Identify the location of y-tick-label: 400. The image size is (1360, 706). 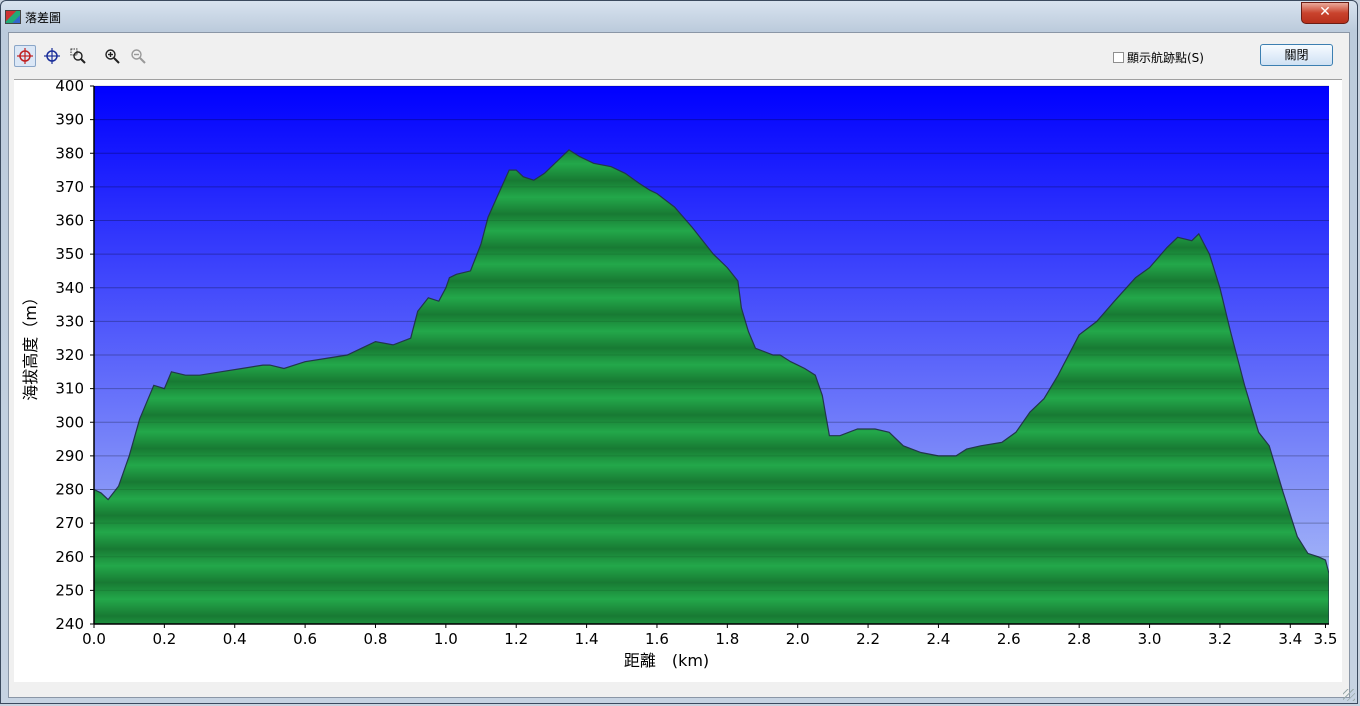
(69, 87).